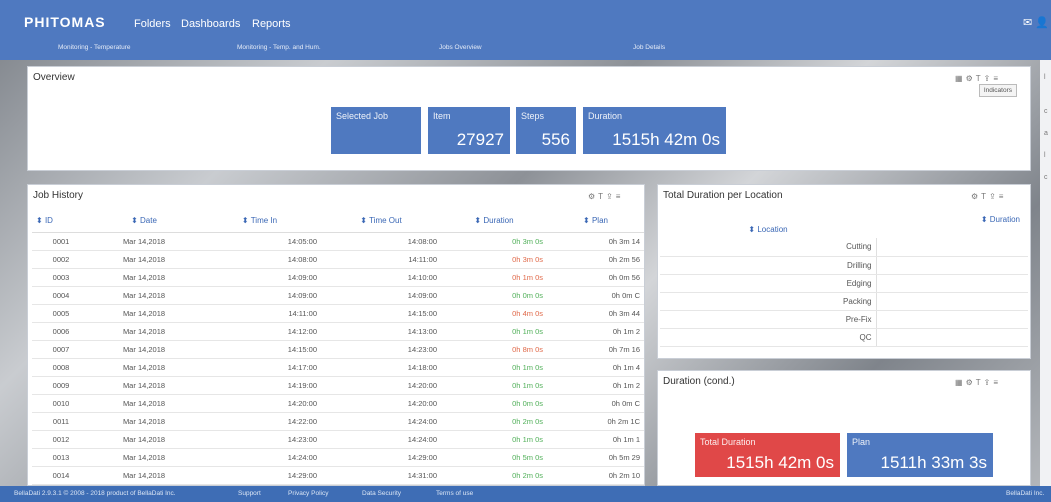  I want to click on footer-link-data-security: Data Security, so click(381, 493).